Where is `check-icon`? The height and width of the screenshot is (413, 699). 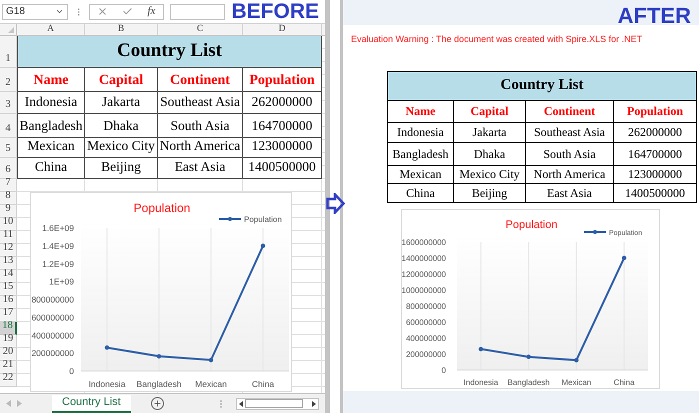
check-icon is located at coordinates (128, 11).